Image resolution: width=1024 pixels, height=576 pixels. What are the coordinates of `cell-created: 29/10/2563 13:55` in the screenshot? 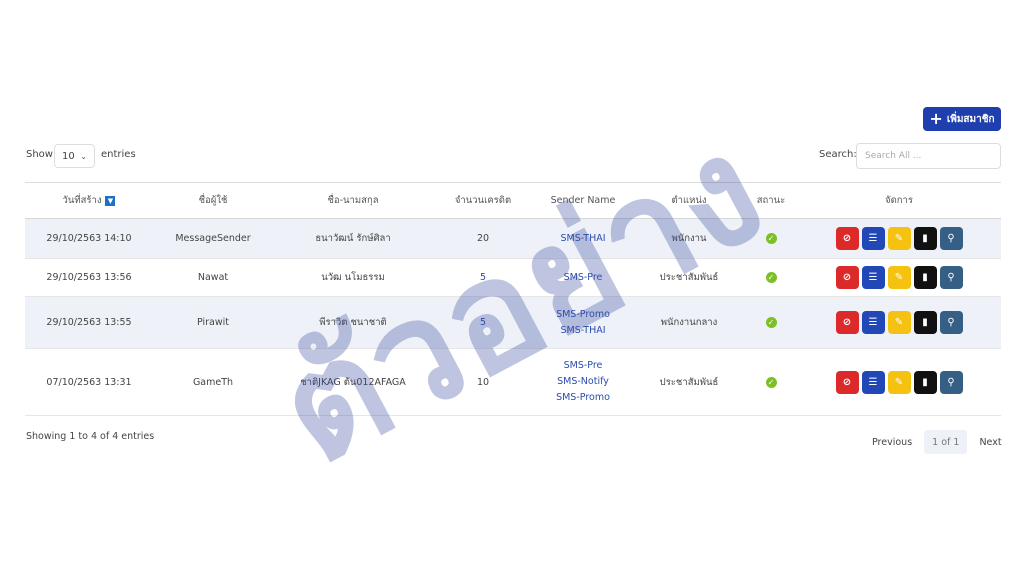 It's located at (89, 322).